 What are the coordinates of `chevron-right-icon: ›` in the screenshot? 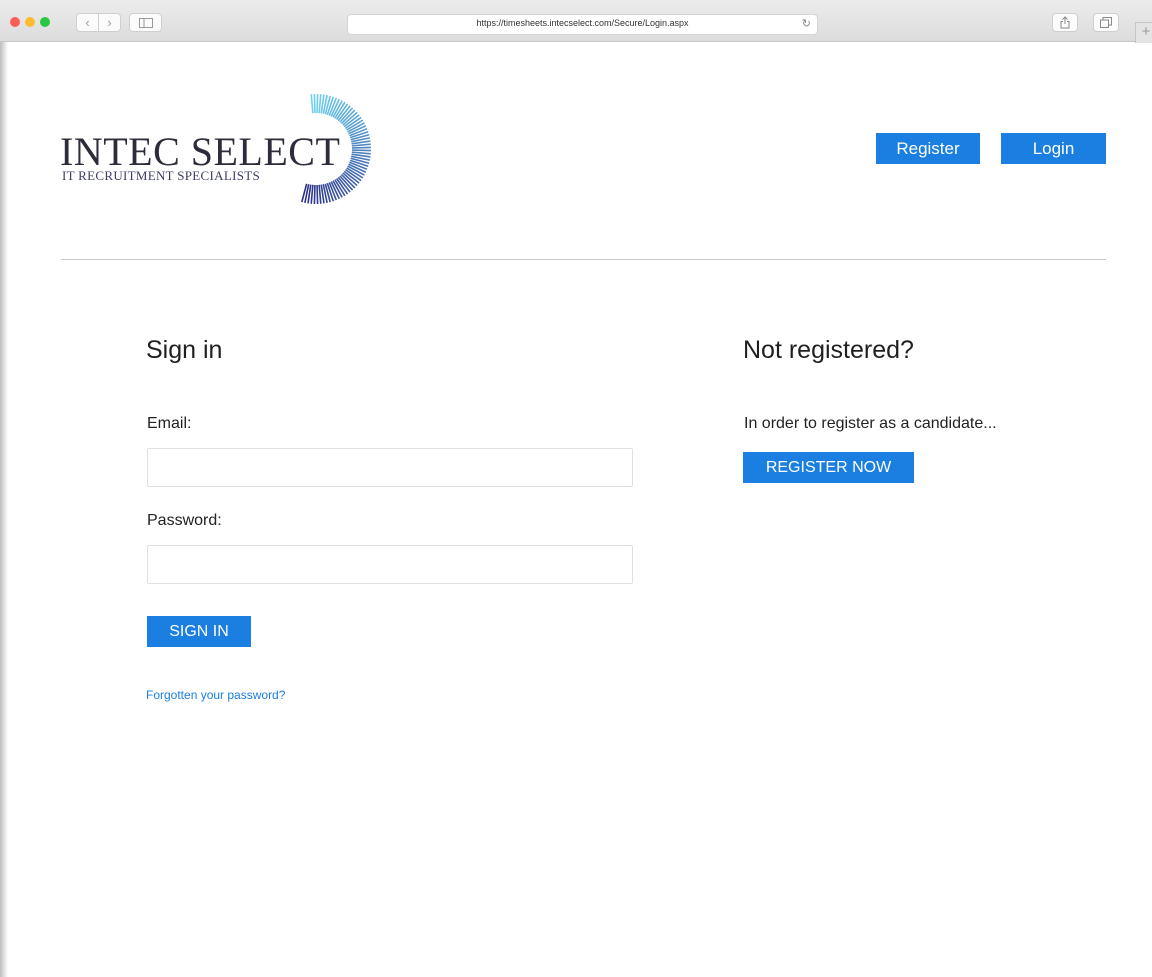 It's located at (109, 22).